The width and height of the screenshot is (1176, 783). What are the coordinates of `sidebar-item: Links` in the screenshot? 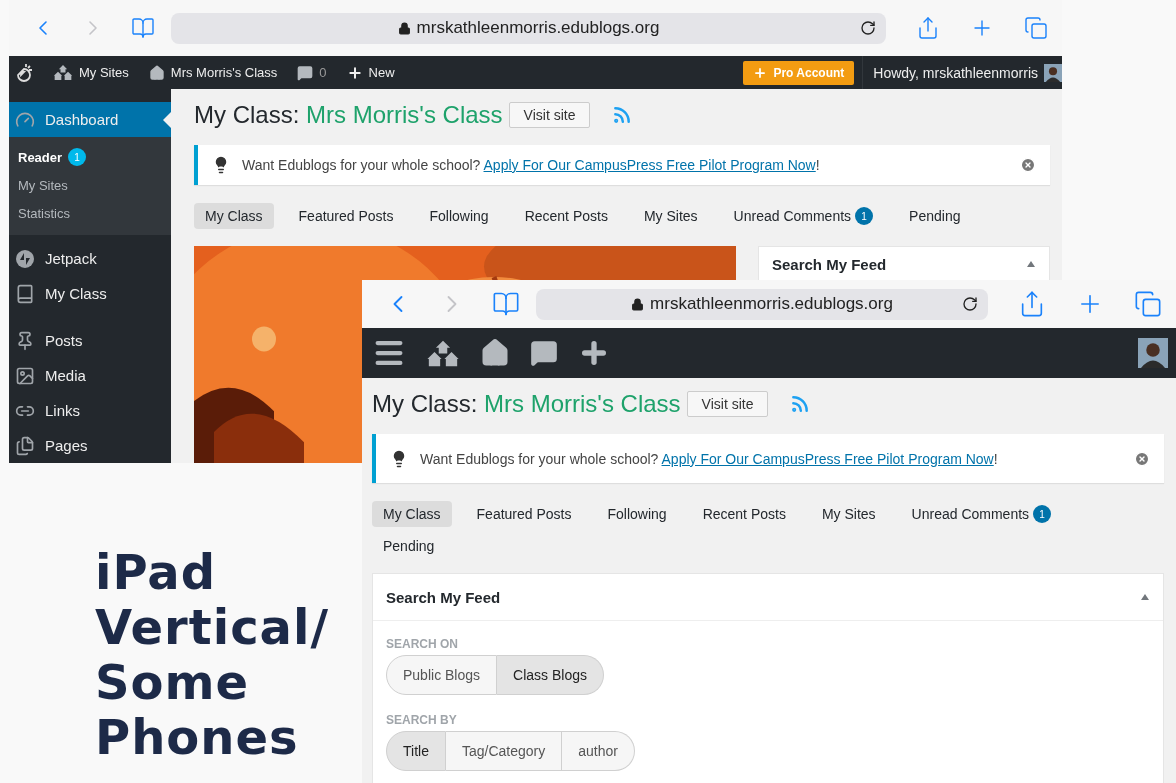 It's located at (90, 410).